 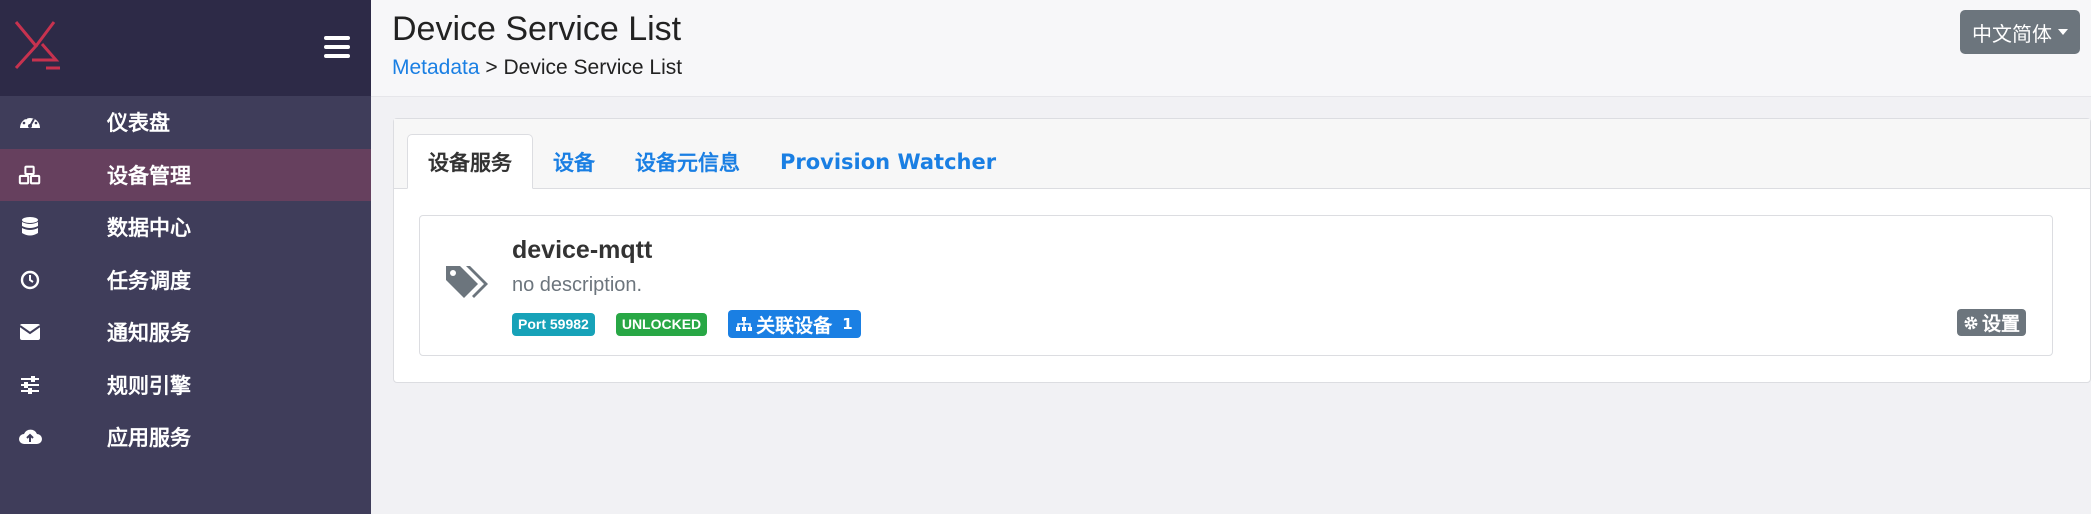 I want to click on associated-devices-button: 关联设备 1, so click(x=794, y=324).